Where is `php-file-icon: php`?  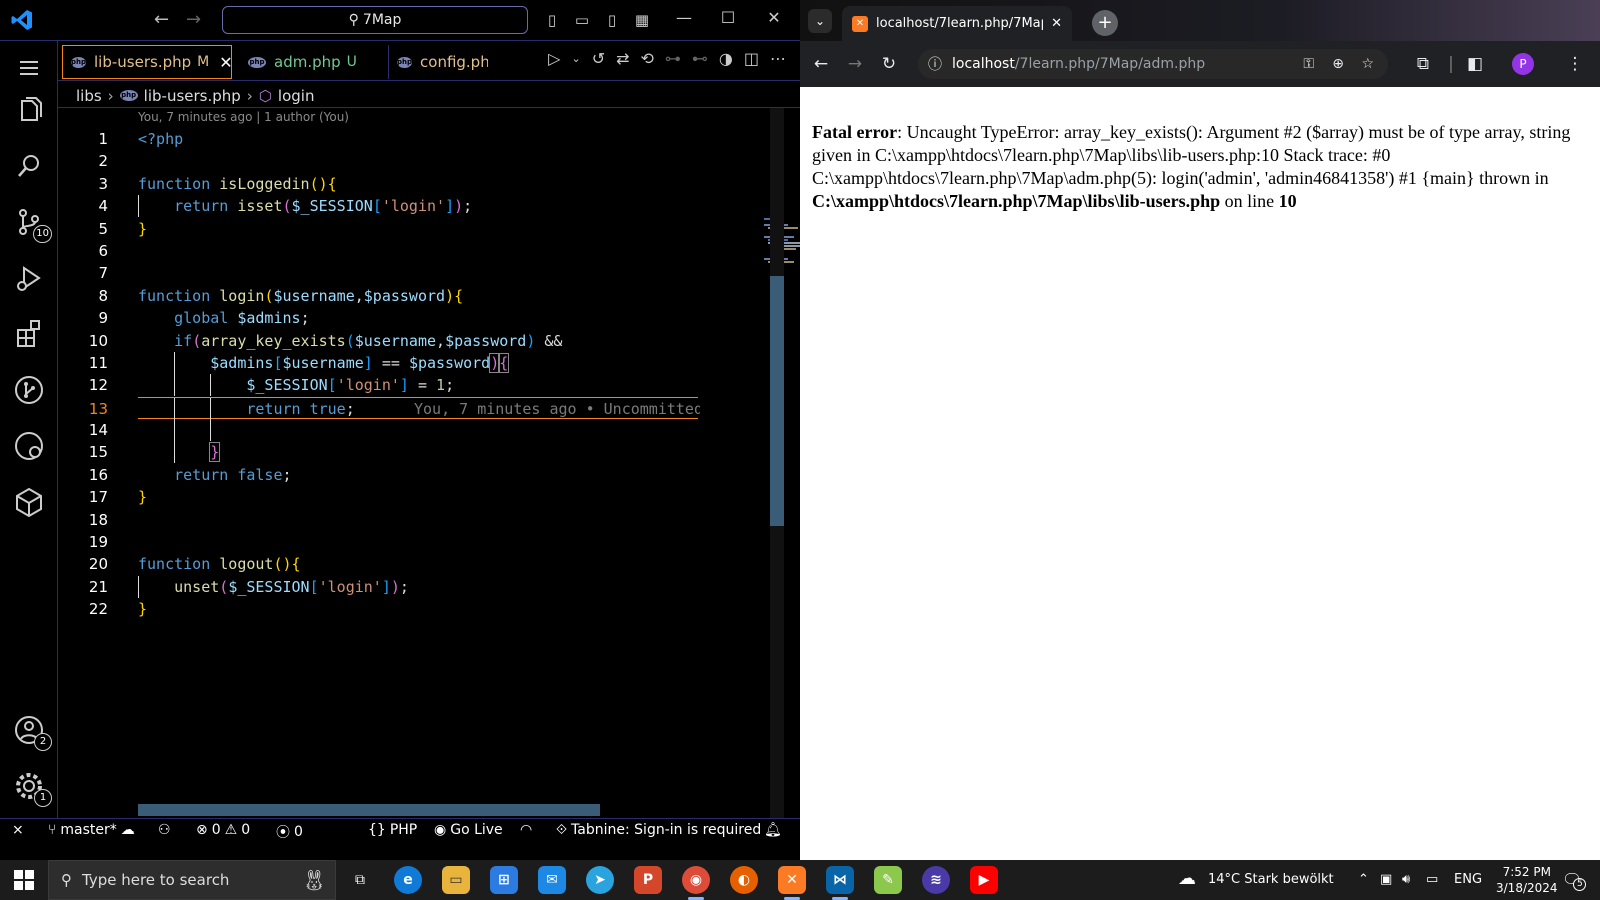 php-file-icon: php is located at coordinates (128, 95).